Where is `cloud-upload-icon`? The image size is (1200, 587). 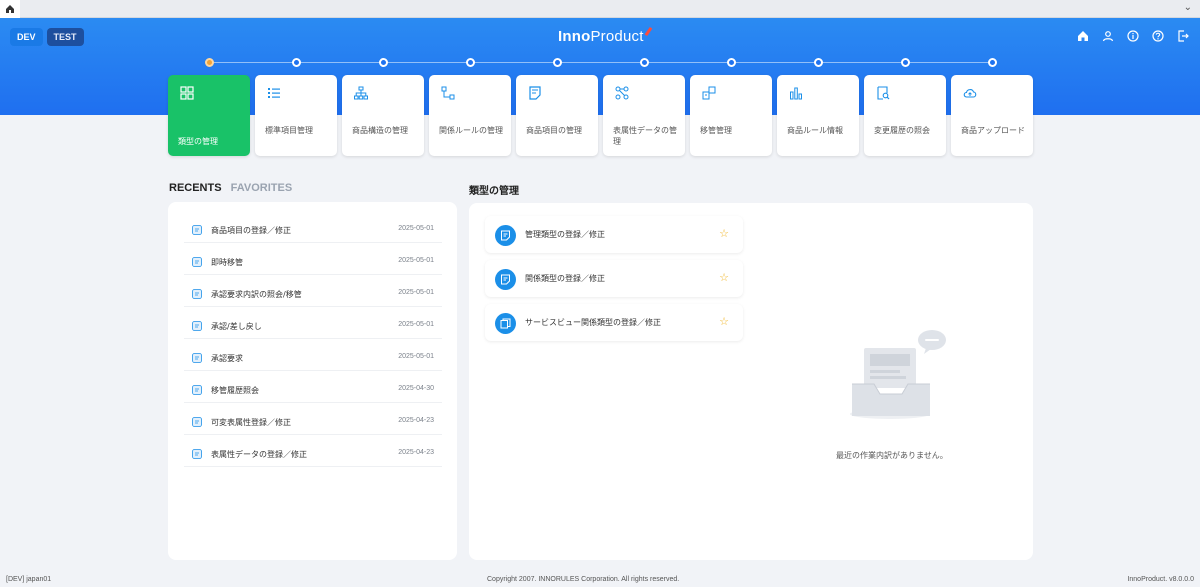
cloud-upload-icon is located at coordinates (970, 93).